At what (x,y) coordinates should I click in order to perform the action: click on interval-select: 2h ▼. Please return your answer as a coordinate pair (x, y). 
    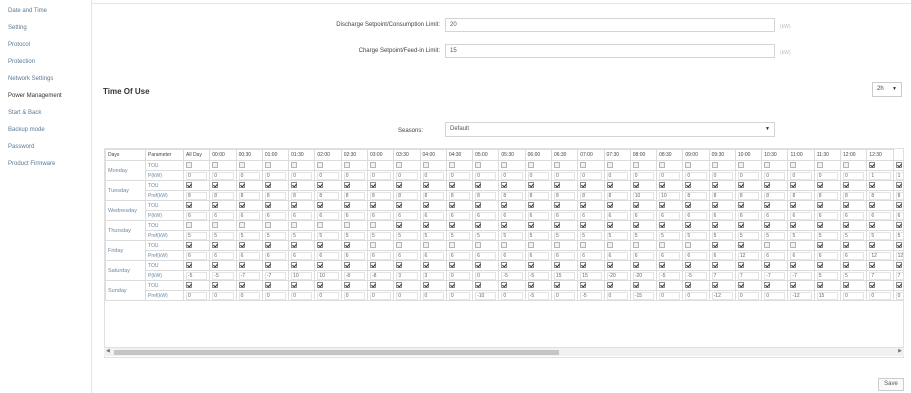
    Looking at the image, I should click on (887, 89).